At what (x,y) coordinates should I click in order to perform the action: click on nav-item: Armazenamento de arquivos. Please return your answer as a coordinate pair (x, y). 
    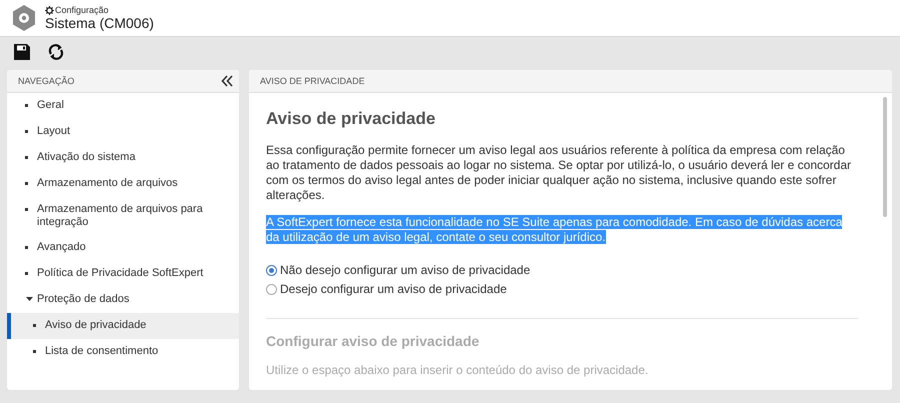
    Looking at the image, I should click on (123, 184).